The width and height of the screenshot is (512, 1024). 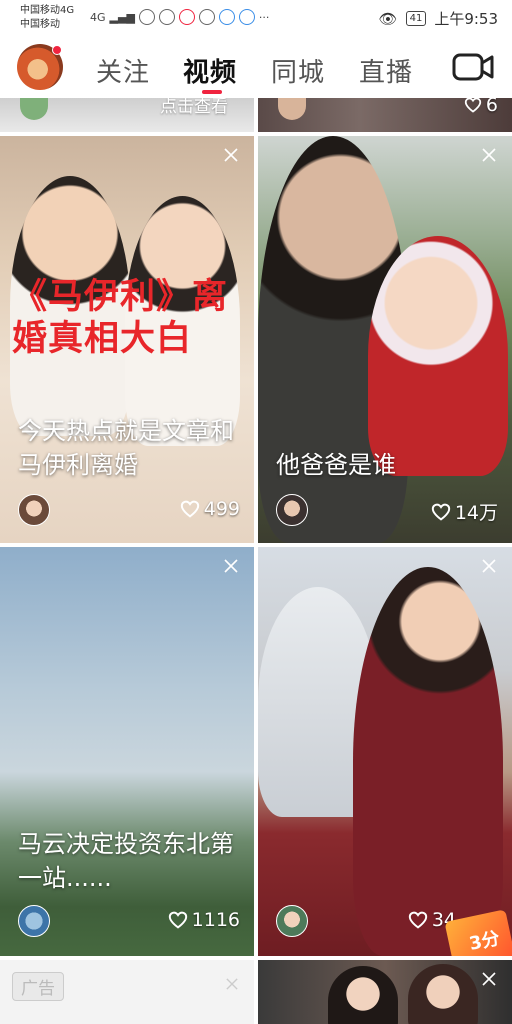 What do you see at coordinates (476, 513) in the screenshot?
I see `like-count-value: 14万` at bounding box center [476, 513].